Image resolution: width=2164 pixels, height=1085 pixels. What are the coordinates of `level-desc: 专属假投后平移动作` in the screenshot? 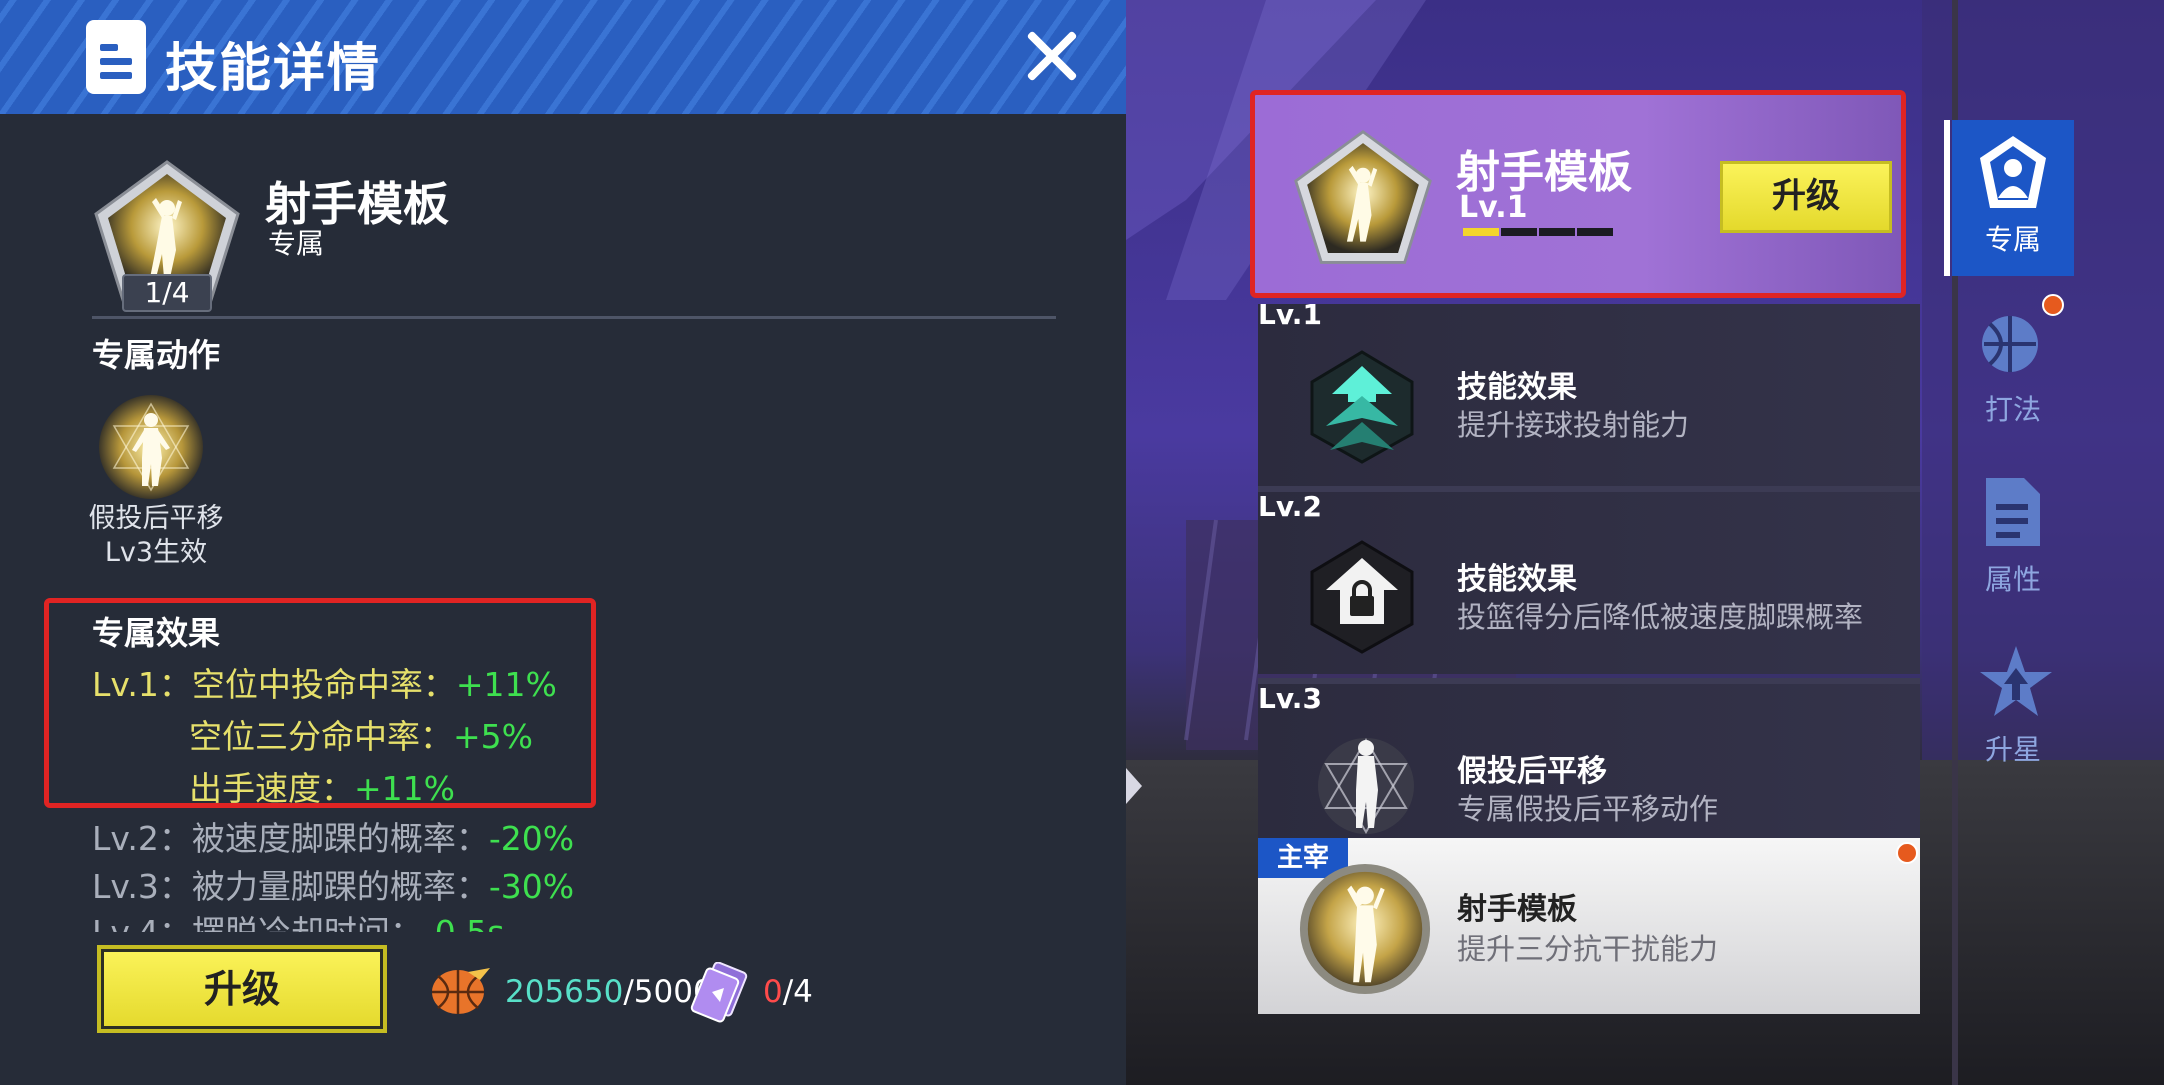 It's located at (1588, 809).